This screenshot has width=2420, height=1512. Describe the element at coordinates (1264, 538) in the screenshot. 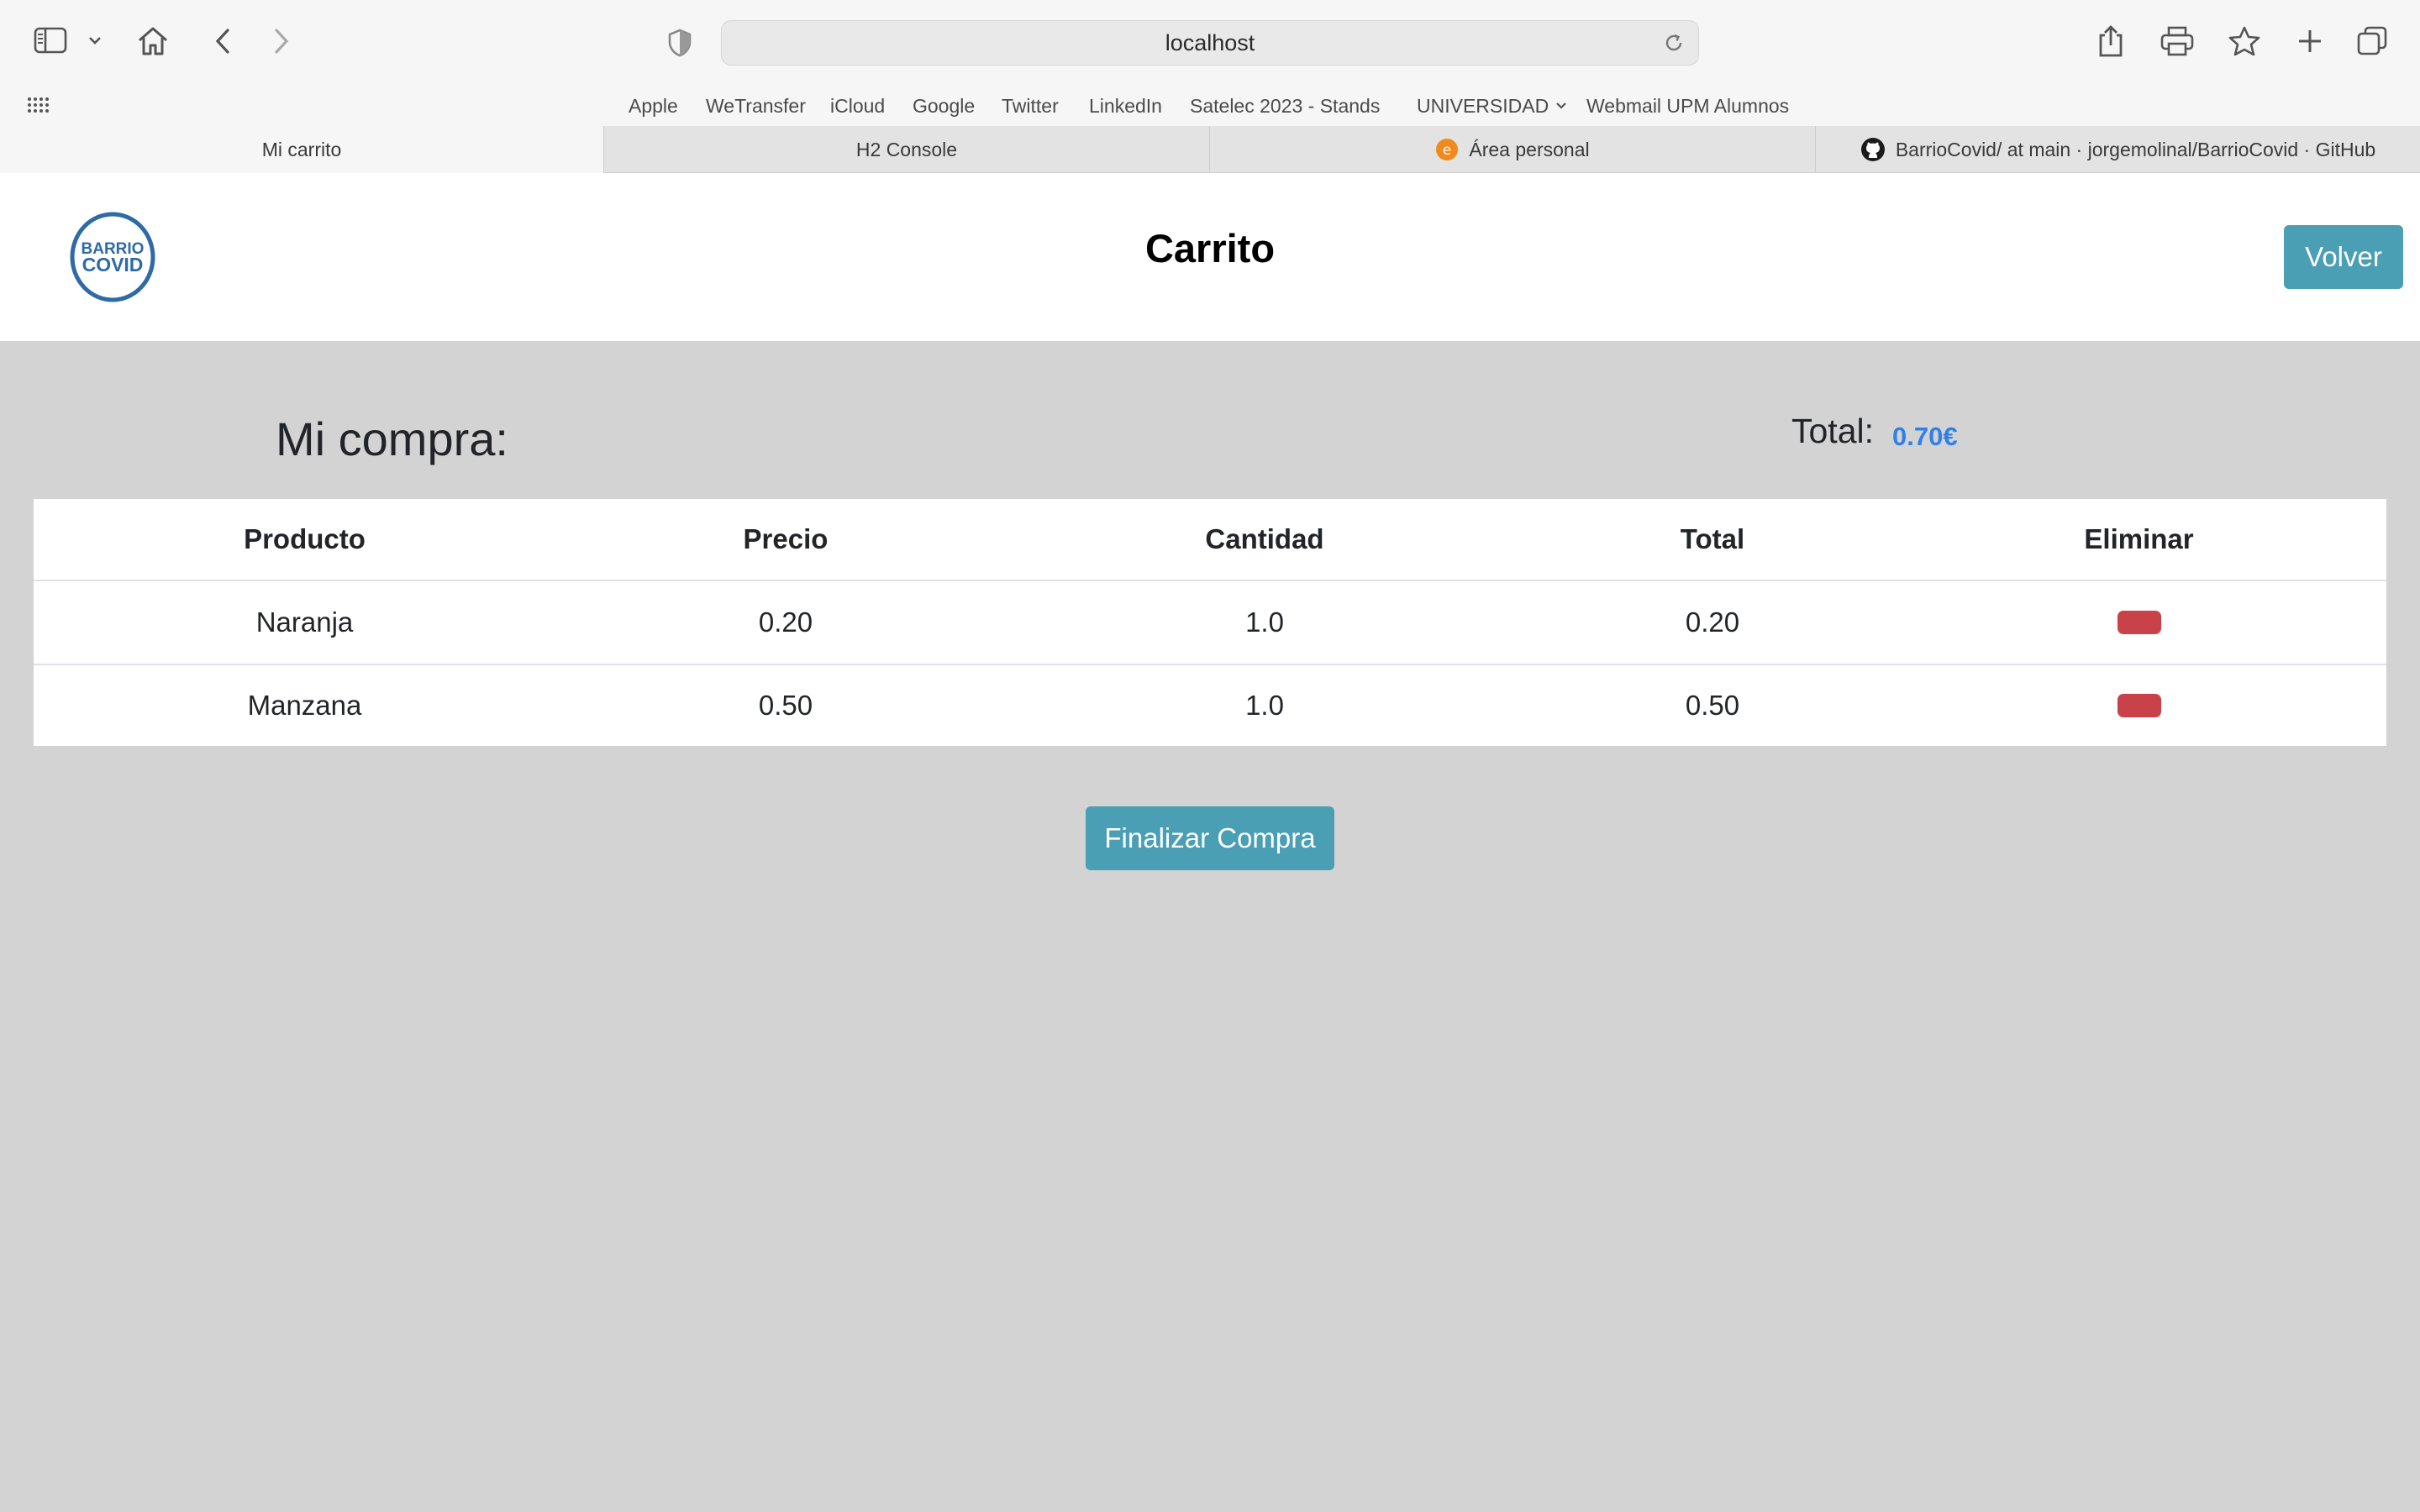

I see `column-header-cantidad: Cantidad` at that location.